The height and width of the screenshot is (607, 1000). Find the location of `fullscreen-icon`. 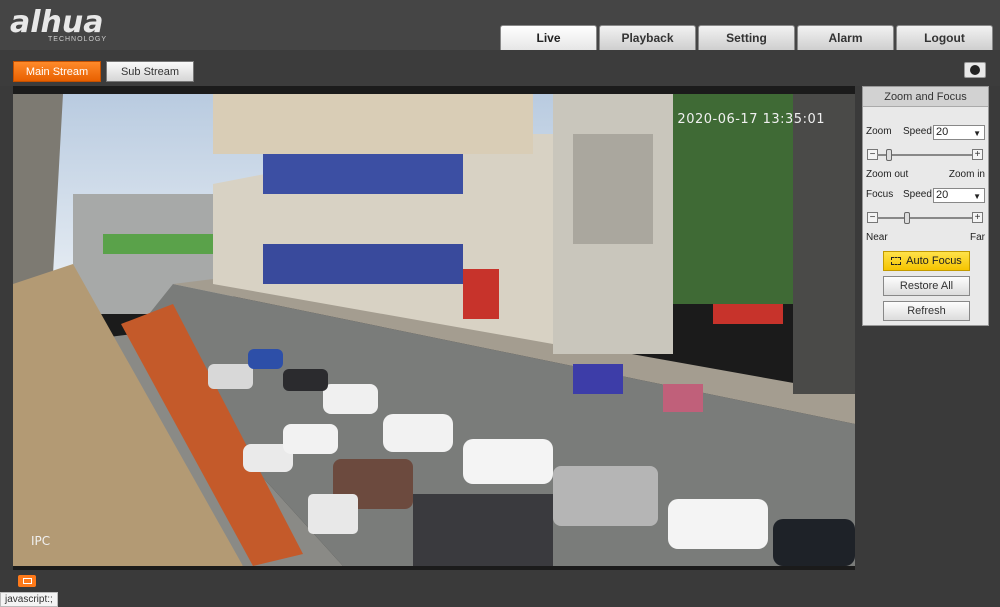

fullscreen-icon is located at coordinates (27, 581).